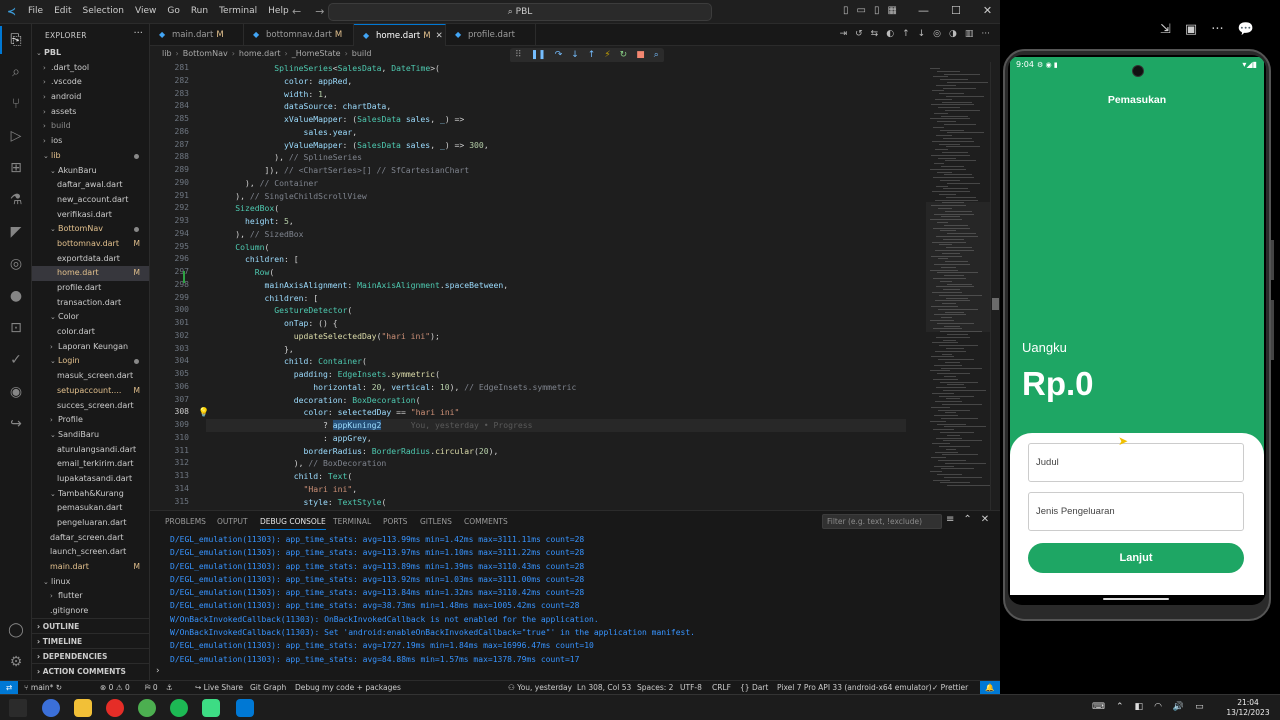  I want to click on panel-tab-gitlens: GITLENS, so click(436, 521).